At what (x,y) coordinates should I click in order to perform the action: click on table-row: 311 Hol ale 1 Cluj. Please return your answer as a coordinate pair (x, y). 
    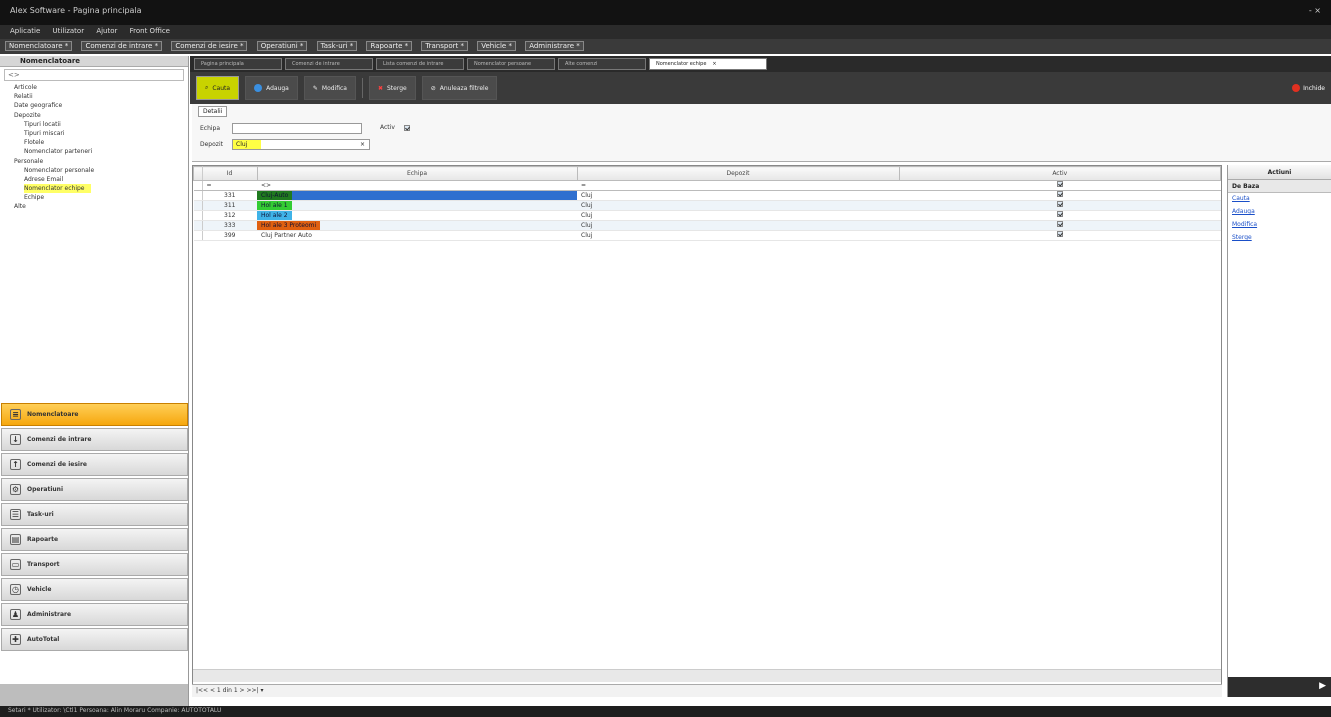
    Looking at the image, I should click on (707, 205).